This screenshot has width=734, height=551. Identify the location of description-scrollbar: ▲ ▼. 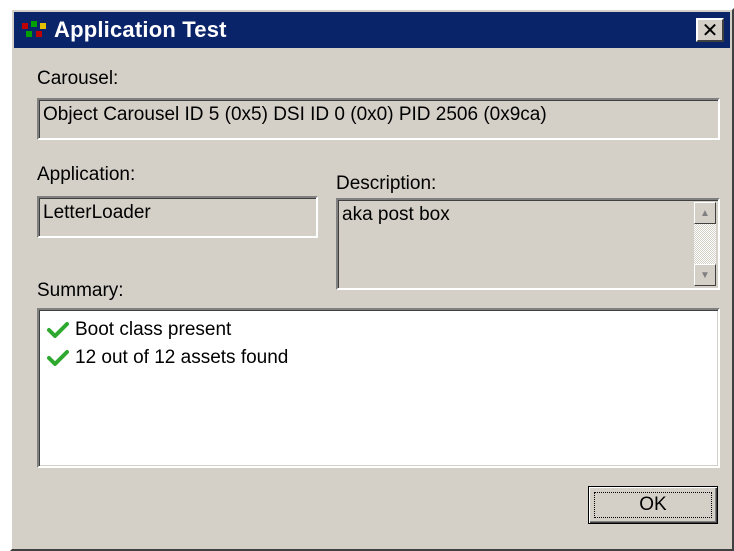
(705, 244).